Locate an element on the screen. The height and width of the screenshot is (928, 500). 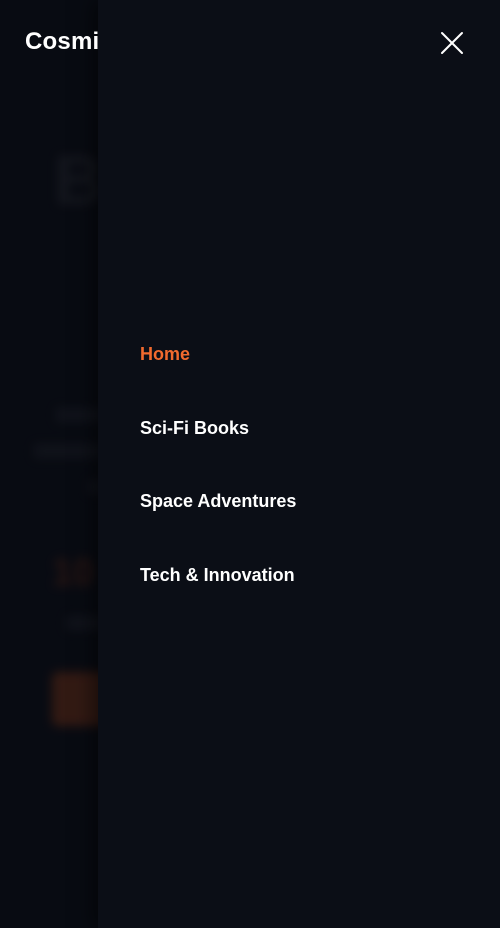
close-icon is located at coordinates (452, 43).